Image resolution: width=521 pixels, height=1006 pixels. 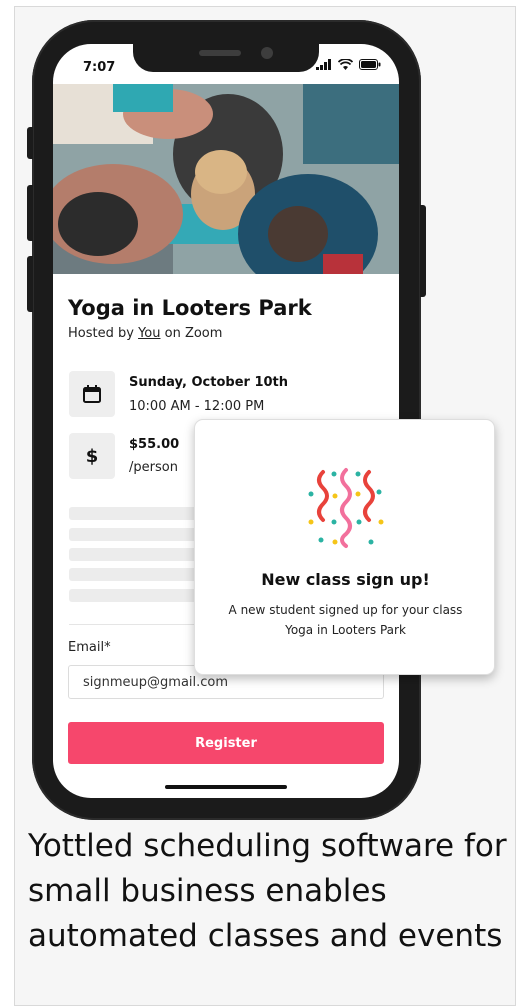 What do you see at coordinates (226, 787) in the screenshot?
I see `home-indicator` at bounding box center [226, 787].